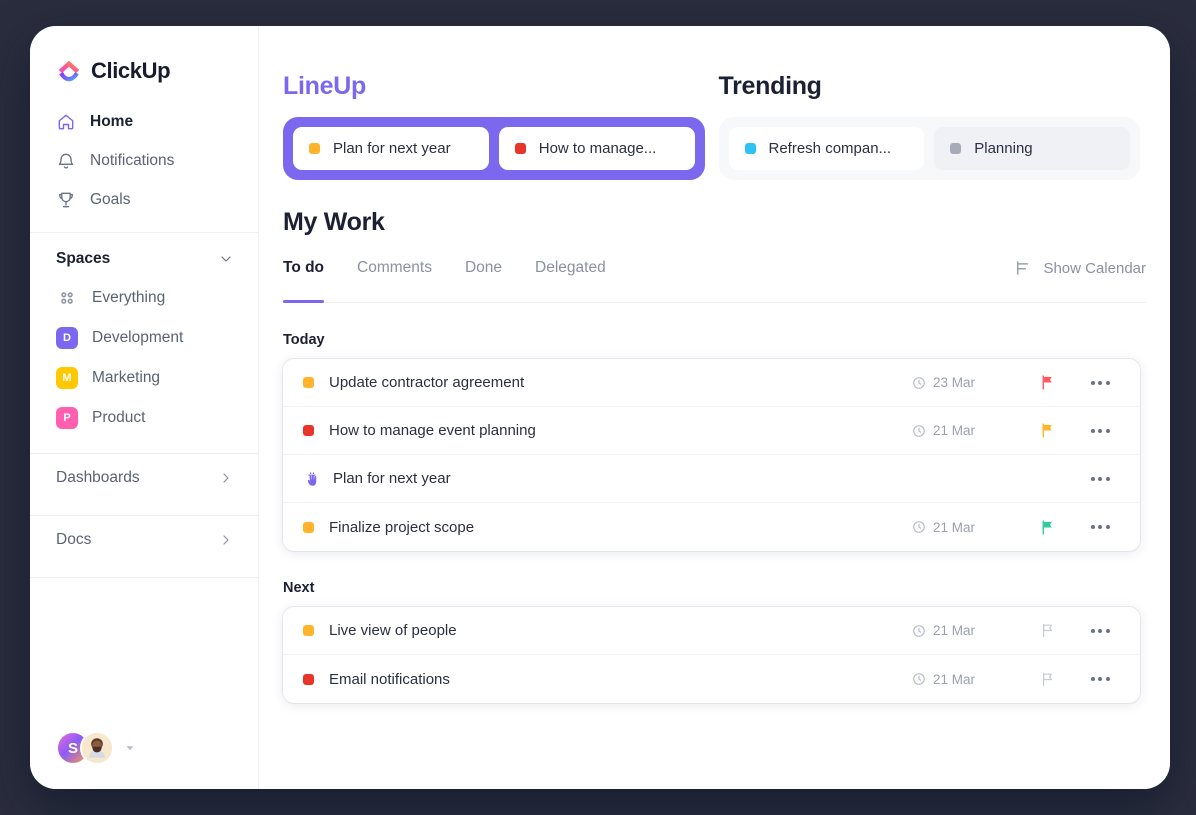 The image size is (1196, 815). Describe the element at coordinates (226, 540) in the screenshot. I see `chevron-right-icon` at that location.